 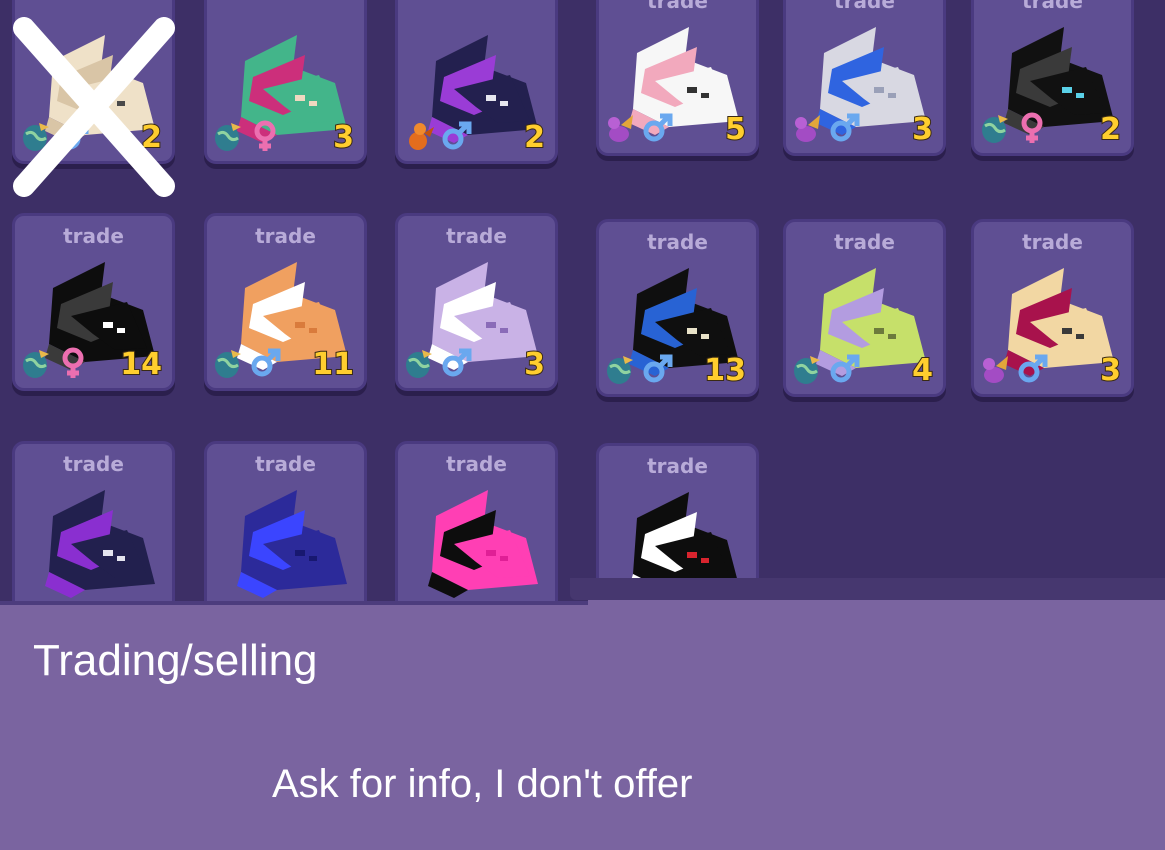 What do you see at coordinates (864, 308) in the screenshot?
I see `dragon-card: trade 4` at bounding box center [864, 308].